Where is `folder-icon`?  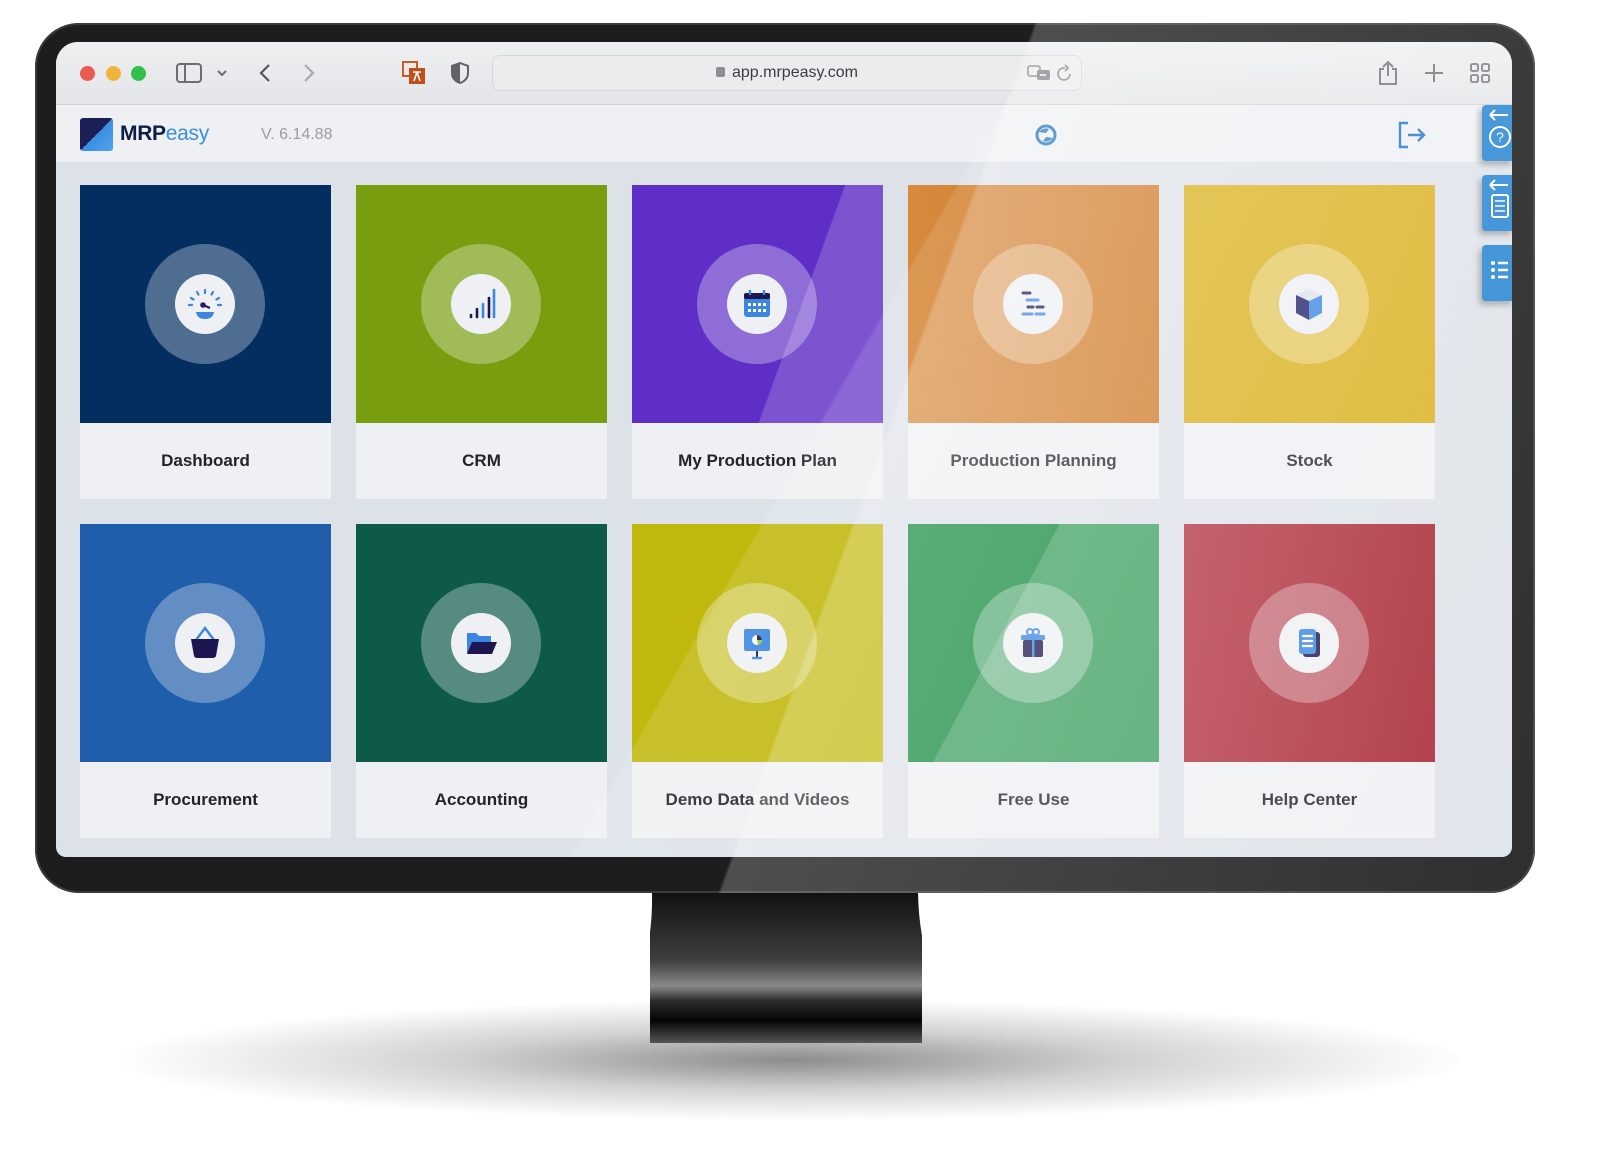 folder-icon is located at coordinates (481, 643).